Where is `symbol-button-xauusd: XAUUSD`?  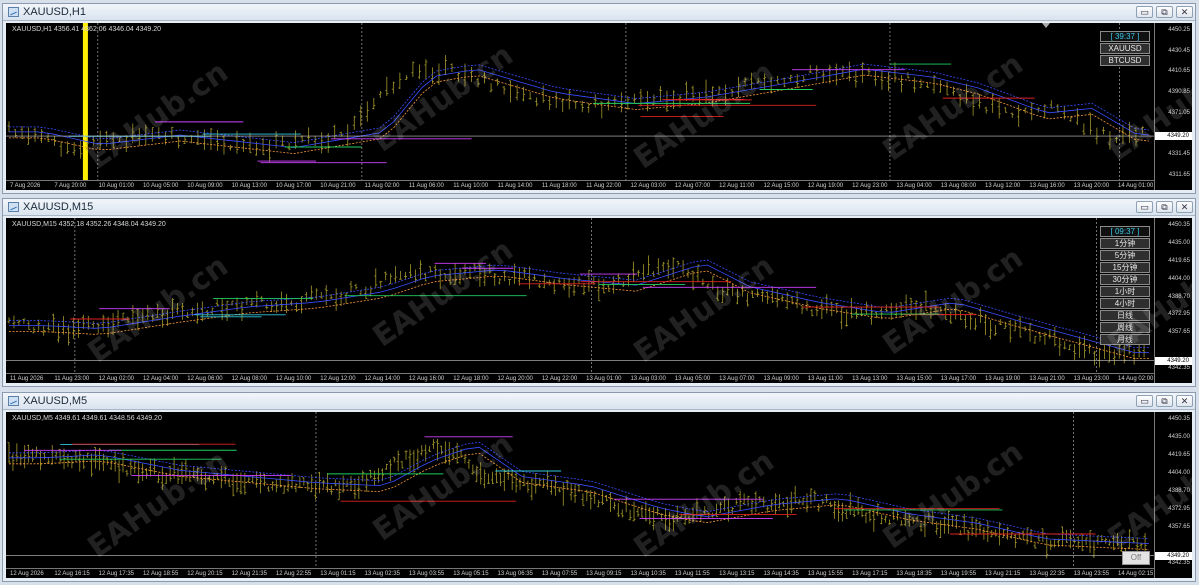
symbol-button-xauusd: XAUUSD is located at coordinates (1125, 48).